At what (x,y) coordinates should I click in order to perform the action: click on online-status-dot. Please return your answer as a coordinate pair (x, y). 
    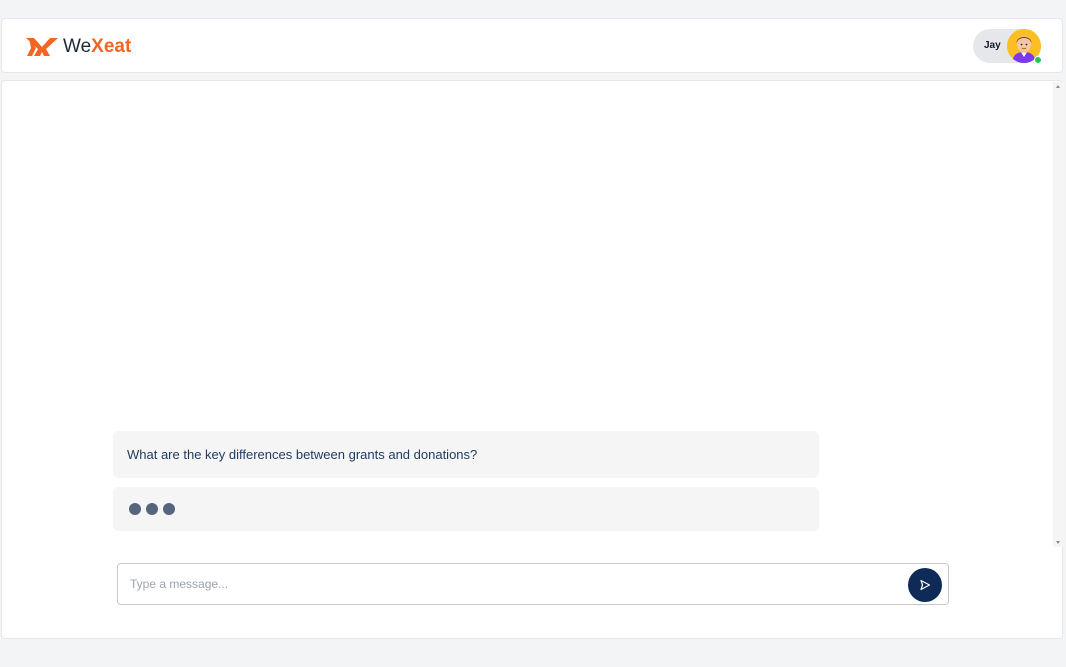
    Looking at the image, I should click on (1038, 60).